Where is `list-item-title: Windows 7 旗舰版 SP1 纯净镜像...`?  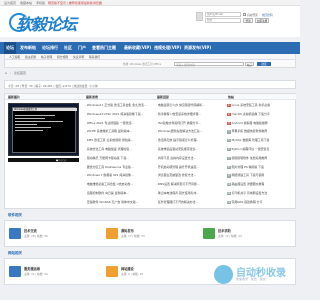
list-item-title: Windows 7 旗舰版 SP1 纯净镜像... is located at coordinates (110, 175).